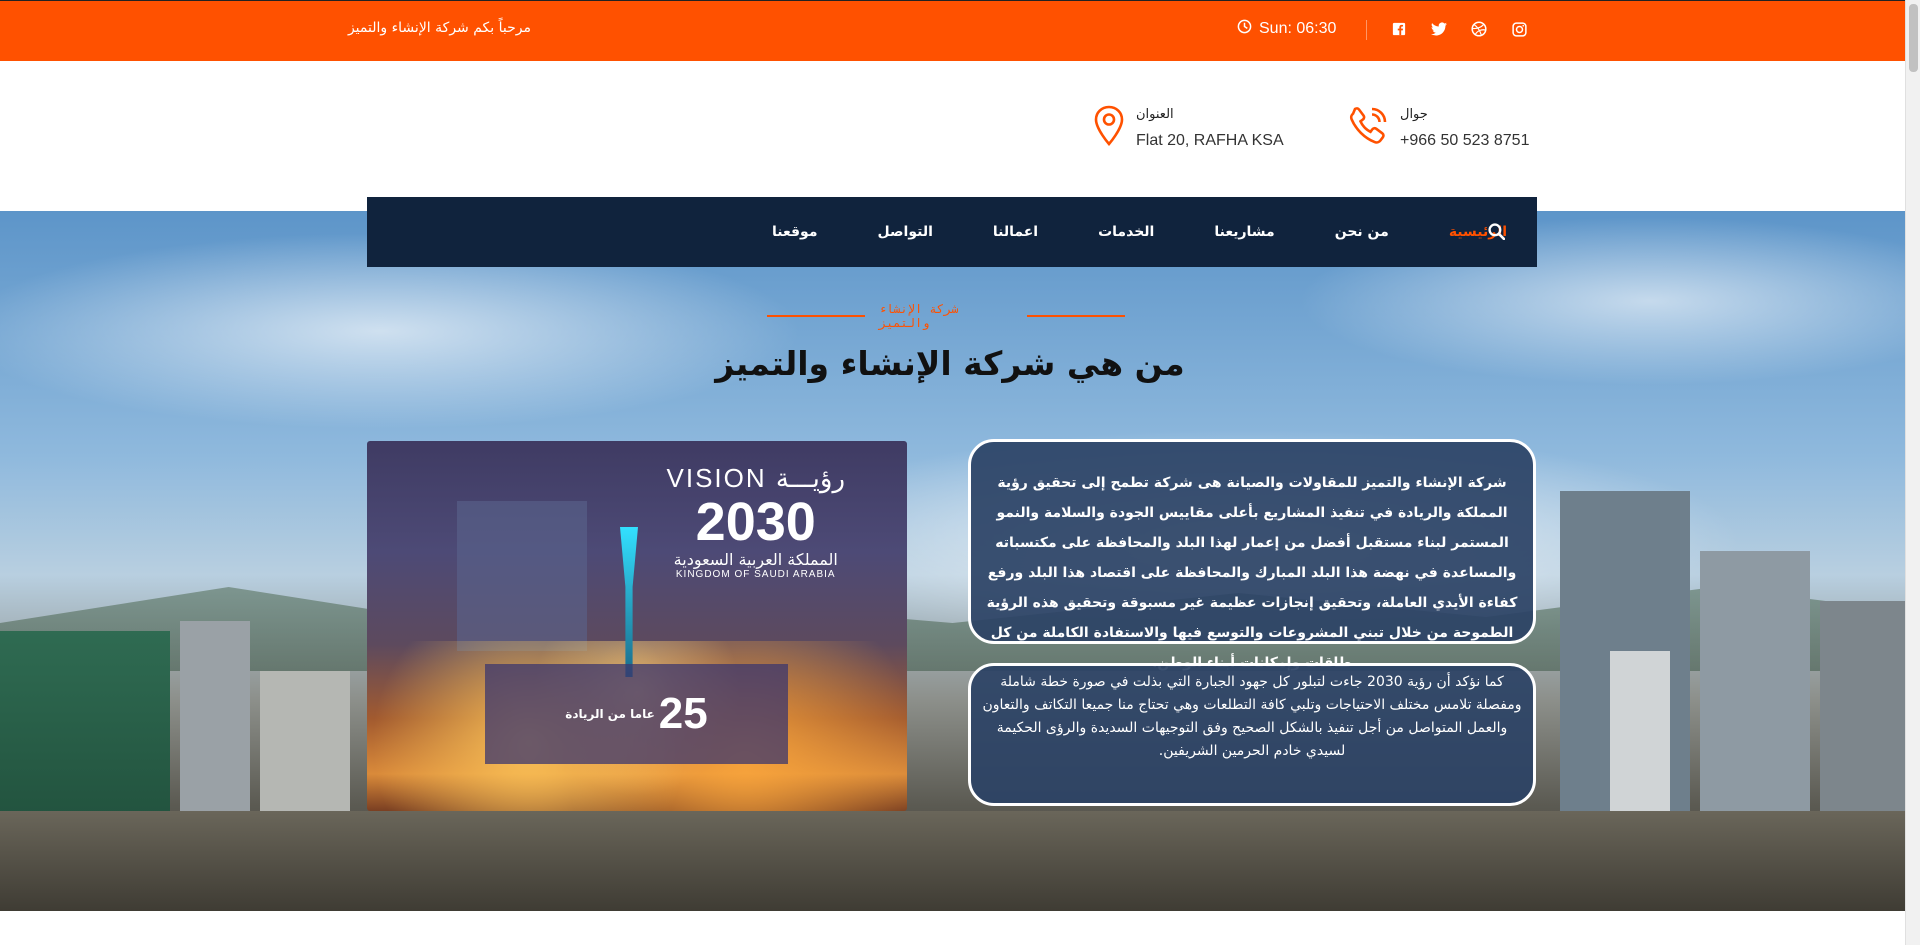 The image size is (1920, 945). I want to click on phone-value: +966 50 523 8751, so click(1464, 141).